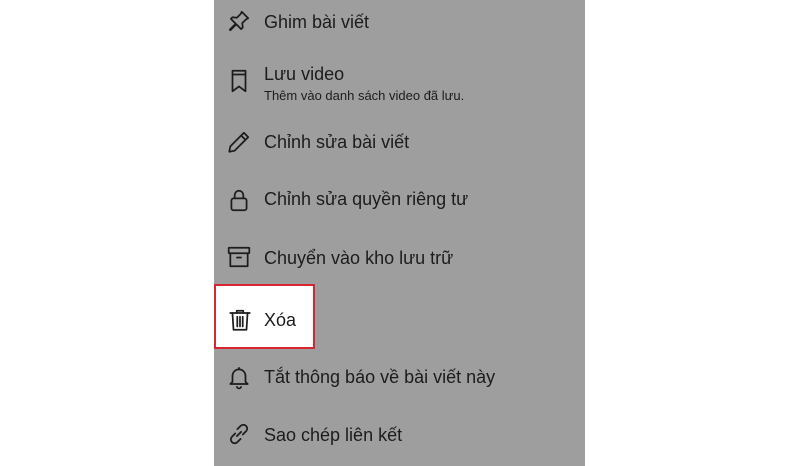 The width and height of the screenshot is (800, 466). Describe the element at coordinates (280, 320) in the screenshot. I see `menu-item-label: Xóa` at that location.